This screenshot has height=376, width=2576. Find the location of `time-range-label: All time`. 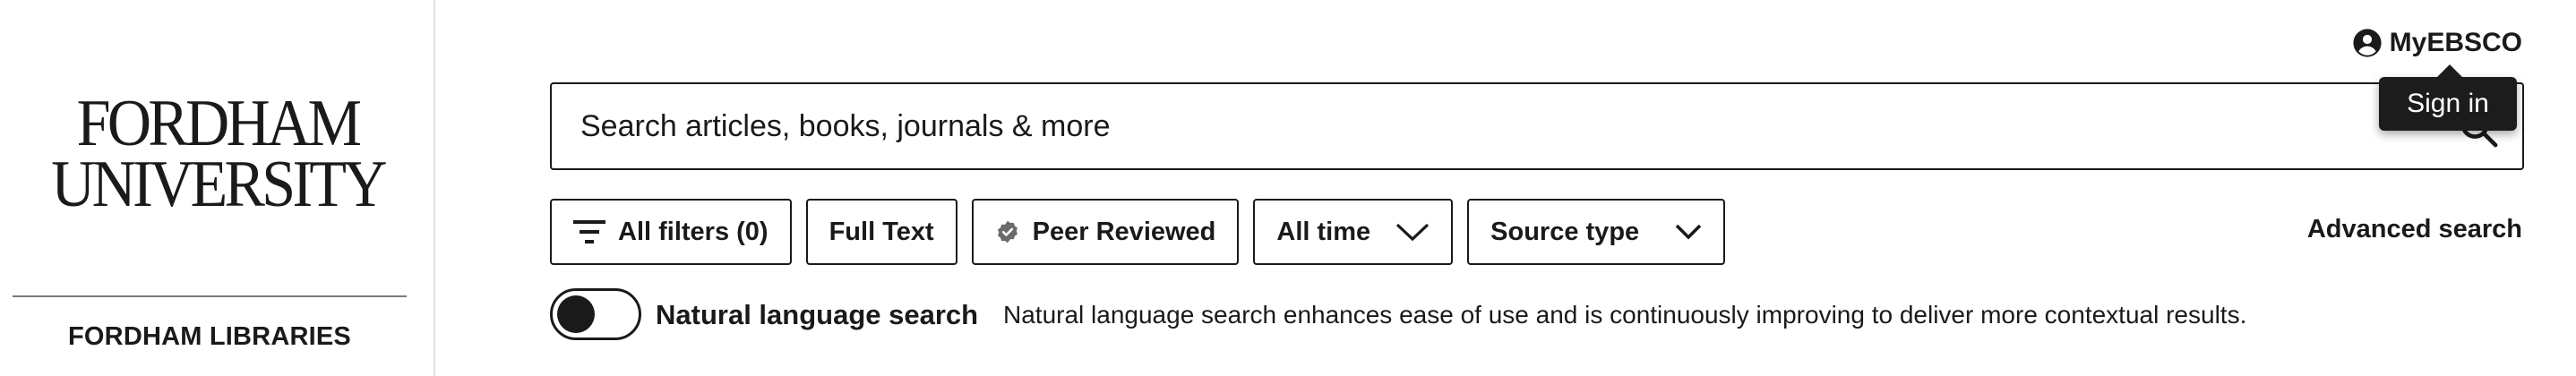

time-range-label: All time is located at coordinates (1323, 231).